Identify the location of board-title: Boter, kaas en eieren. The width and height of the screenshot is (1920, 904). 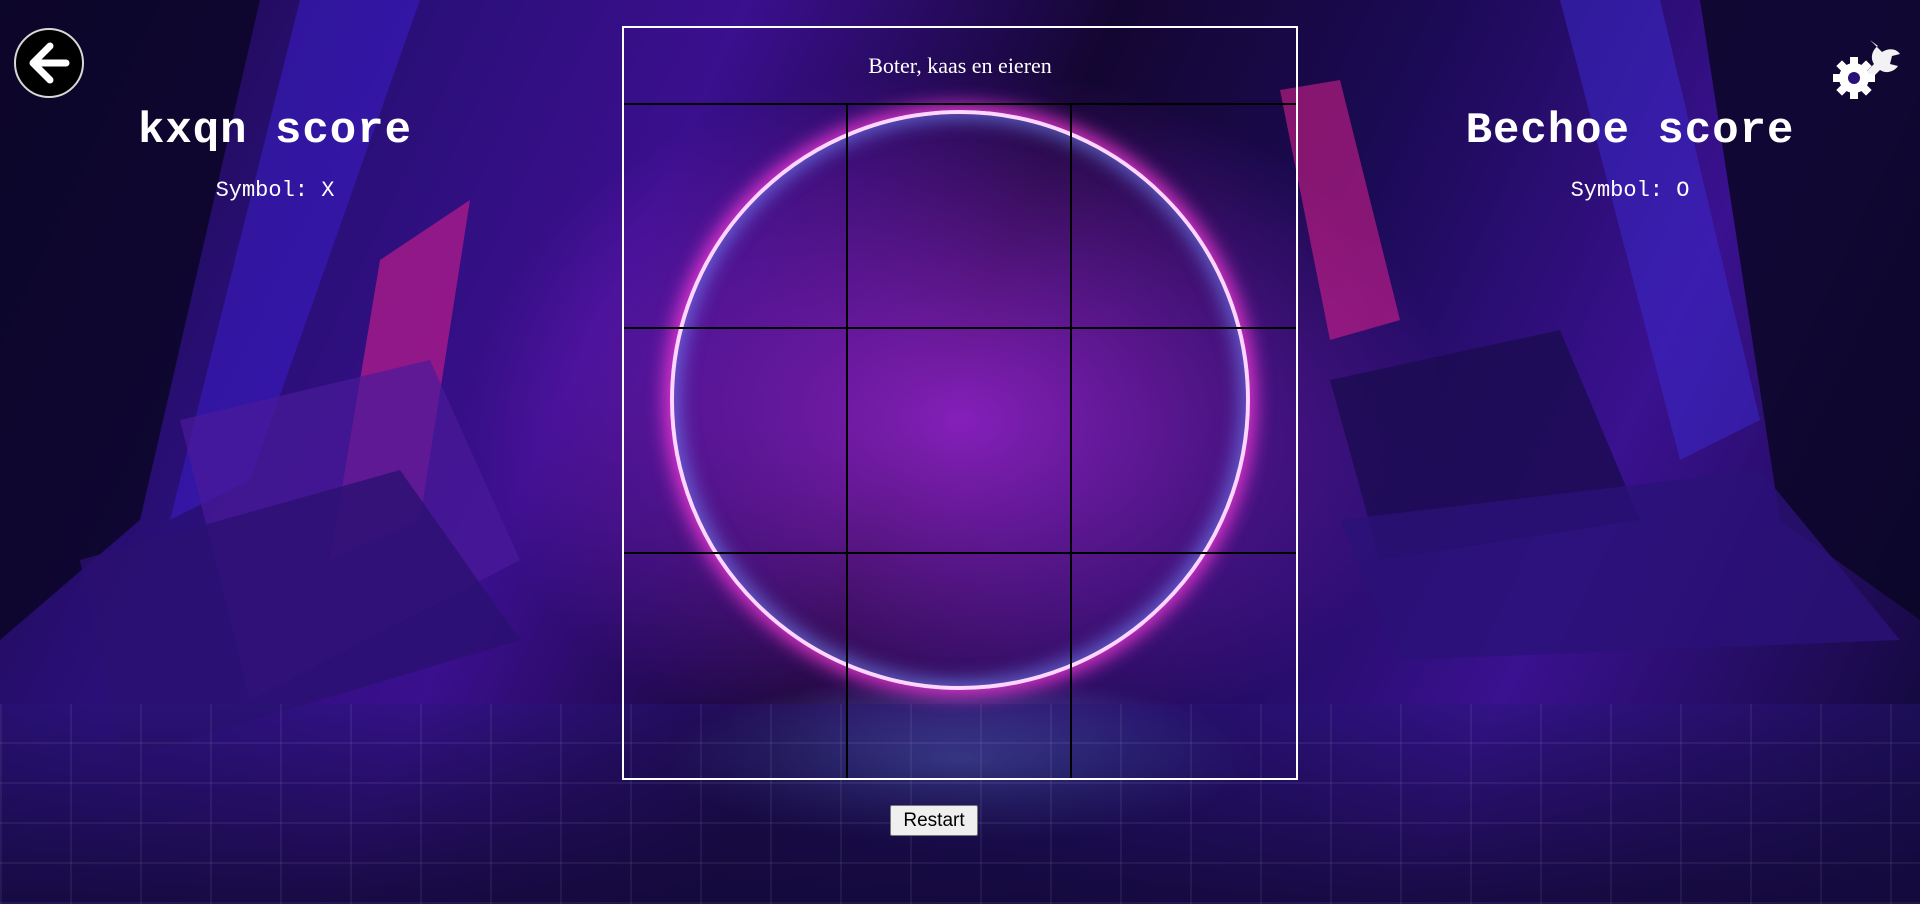
(960, 66).